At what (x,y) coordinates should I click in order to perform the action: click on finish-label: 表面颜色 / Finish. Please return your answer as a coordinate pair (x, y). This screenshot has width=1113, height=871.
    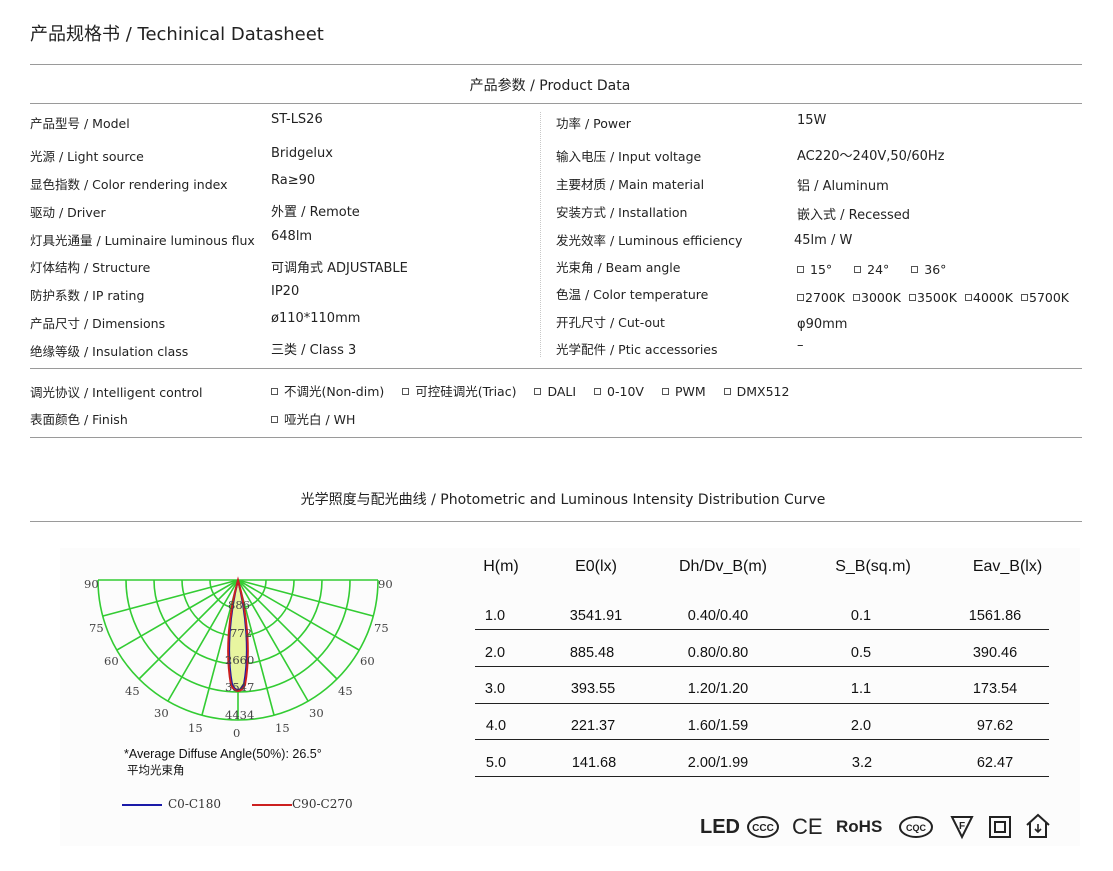
    Looking at the image, I should click on (79, 419).